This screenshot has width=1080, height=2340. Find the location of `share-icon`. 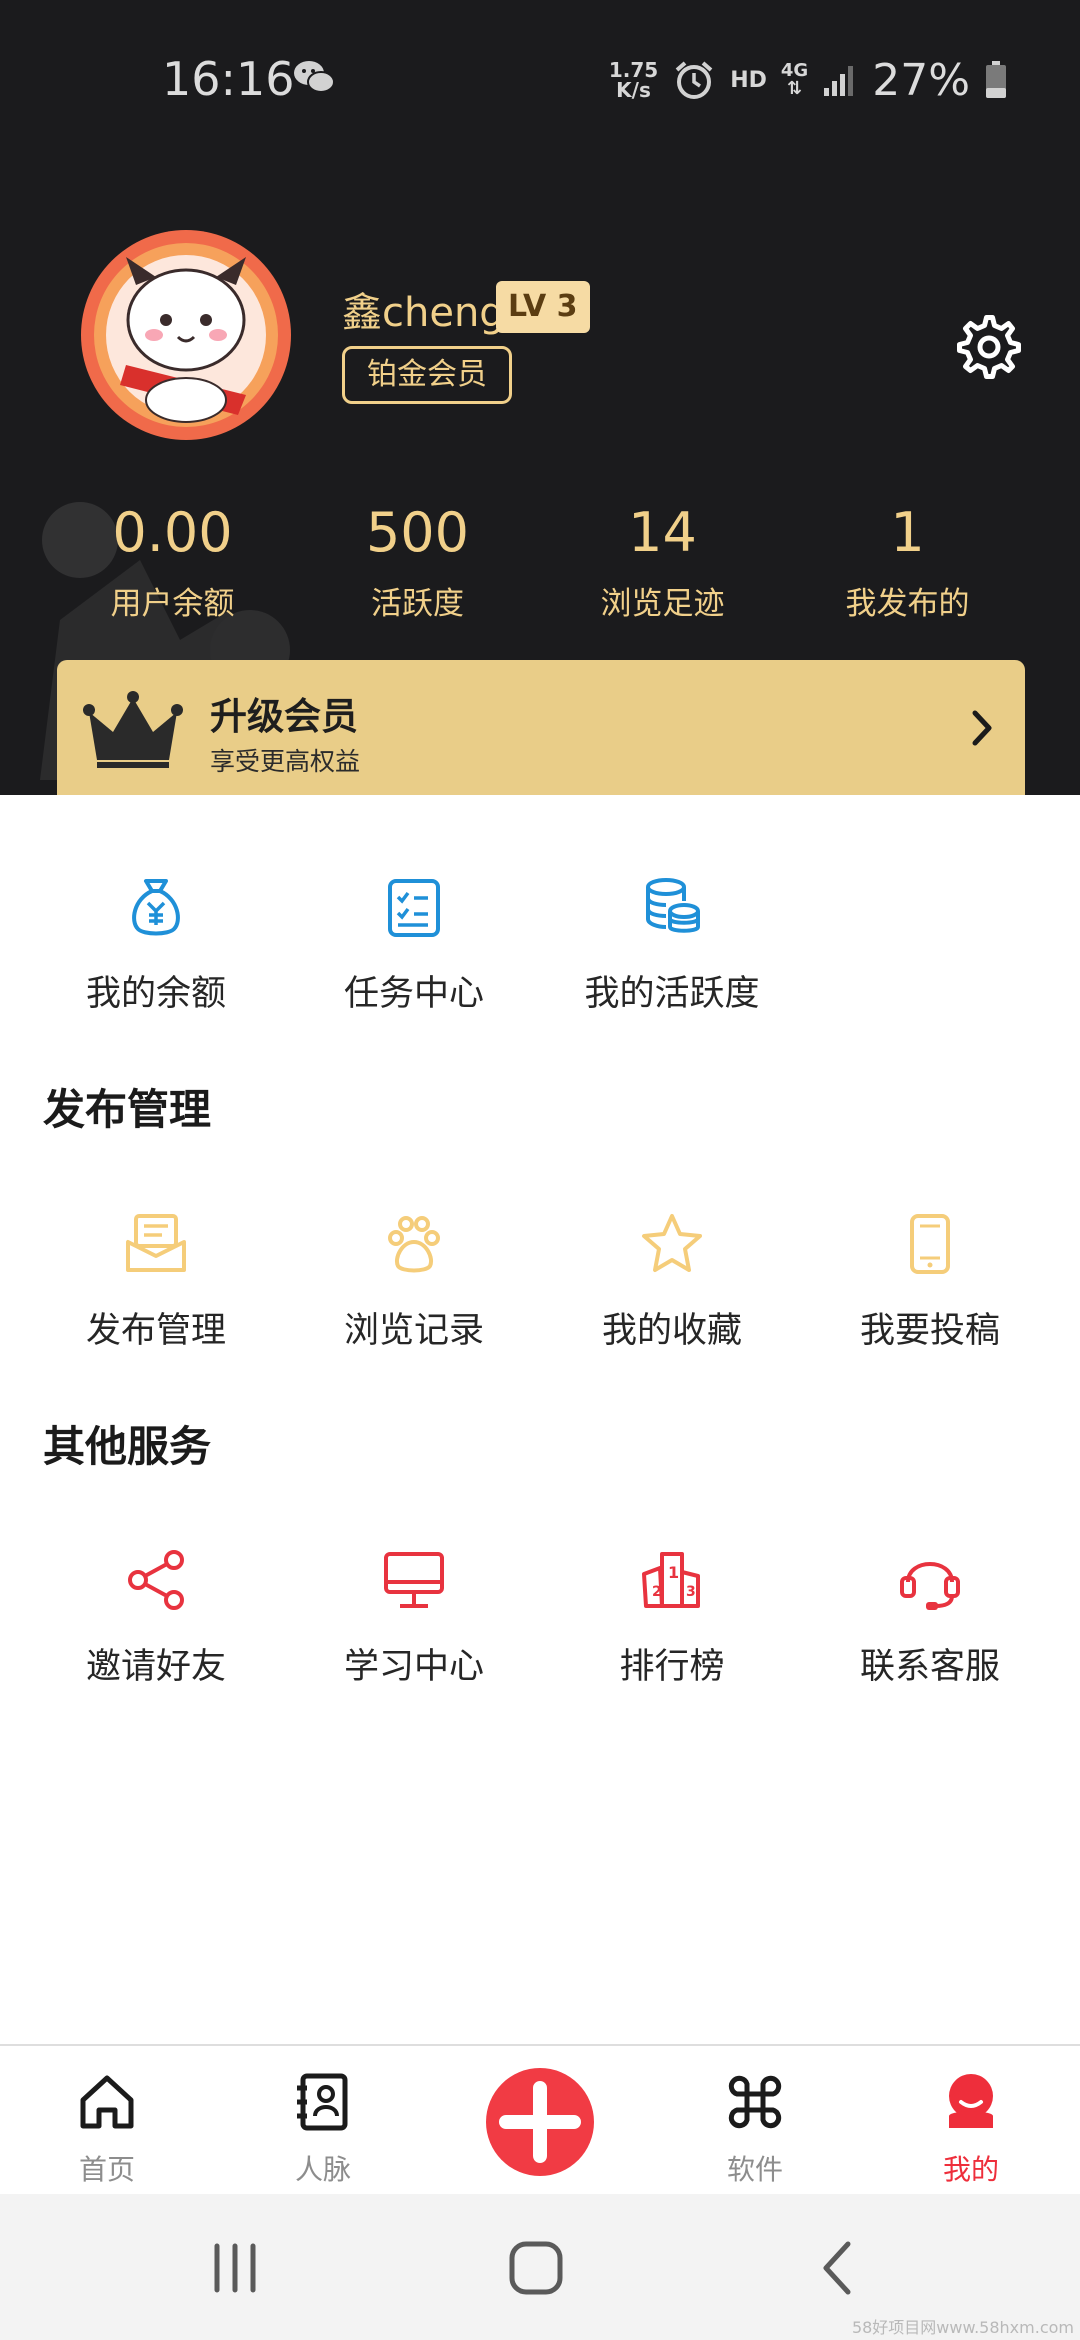

share-icon is located at coordinates (156, 1580).